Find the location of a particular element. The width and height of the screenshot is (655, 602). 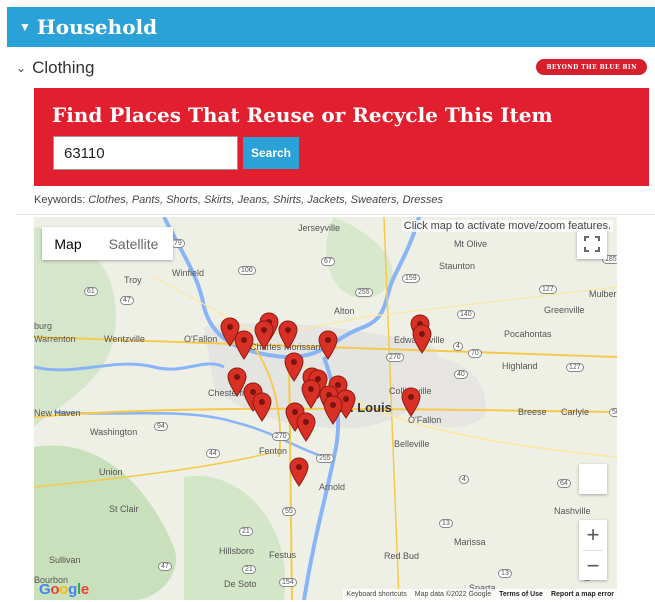

city-label: Nashville is located at coordinates (572, 511).